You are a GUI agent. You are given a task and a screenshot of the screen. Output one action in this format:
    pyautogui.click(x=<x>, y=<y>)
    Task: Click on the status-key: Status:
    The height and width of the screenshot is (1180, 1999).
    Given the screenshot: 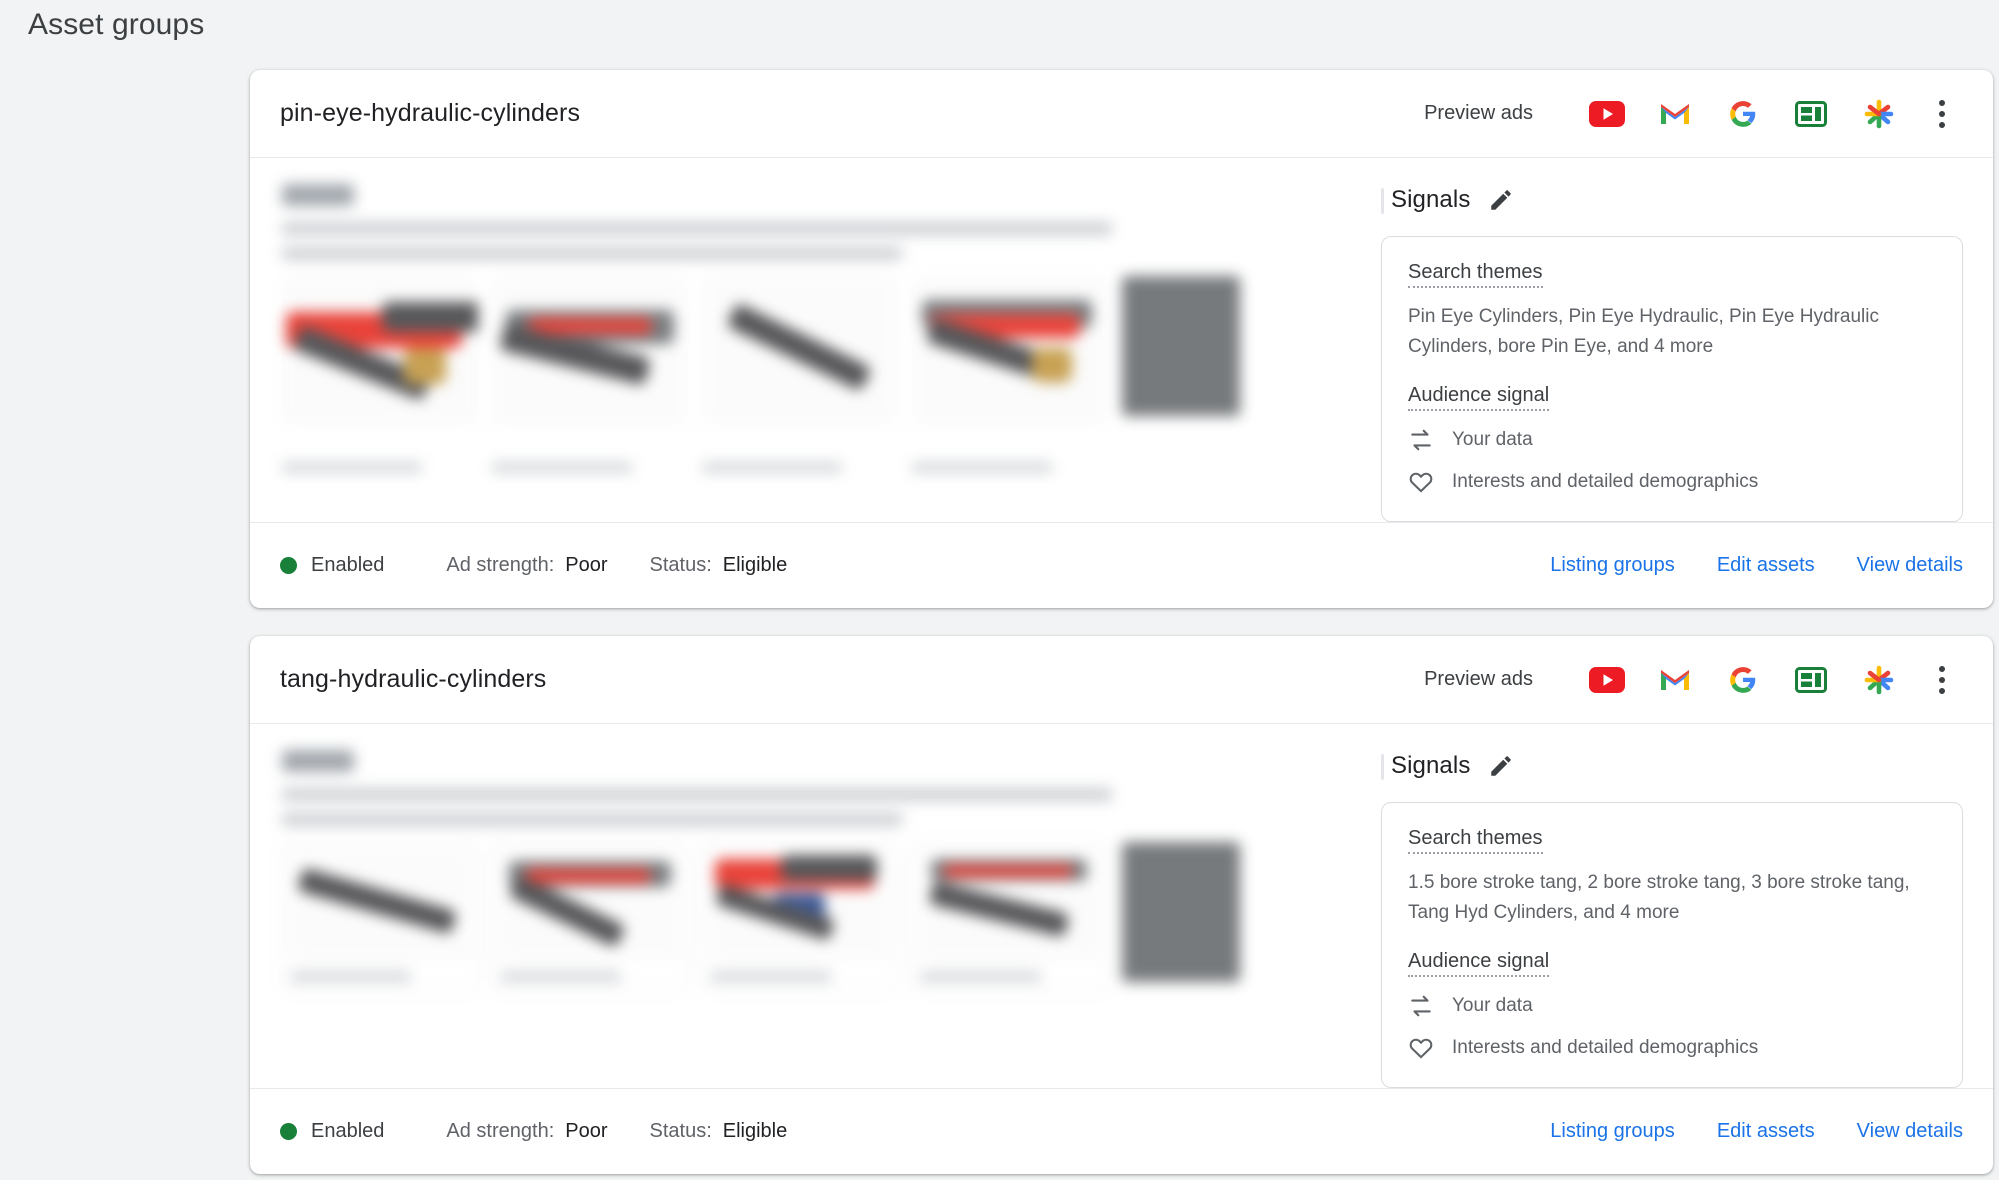 What is the action you would take?
    pyautogui.click(x=680, y=1131)
    